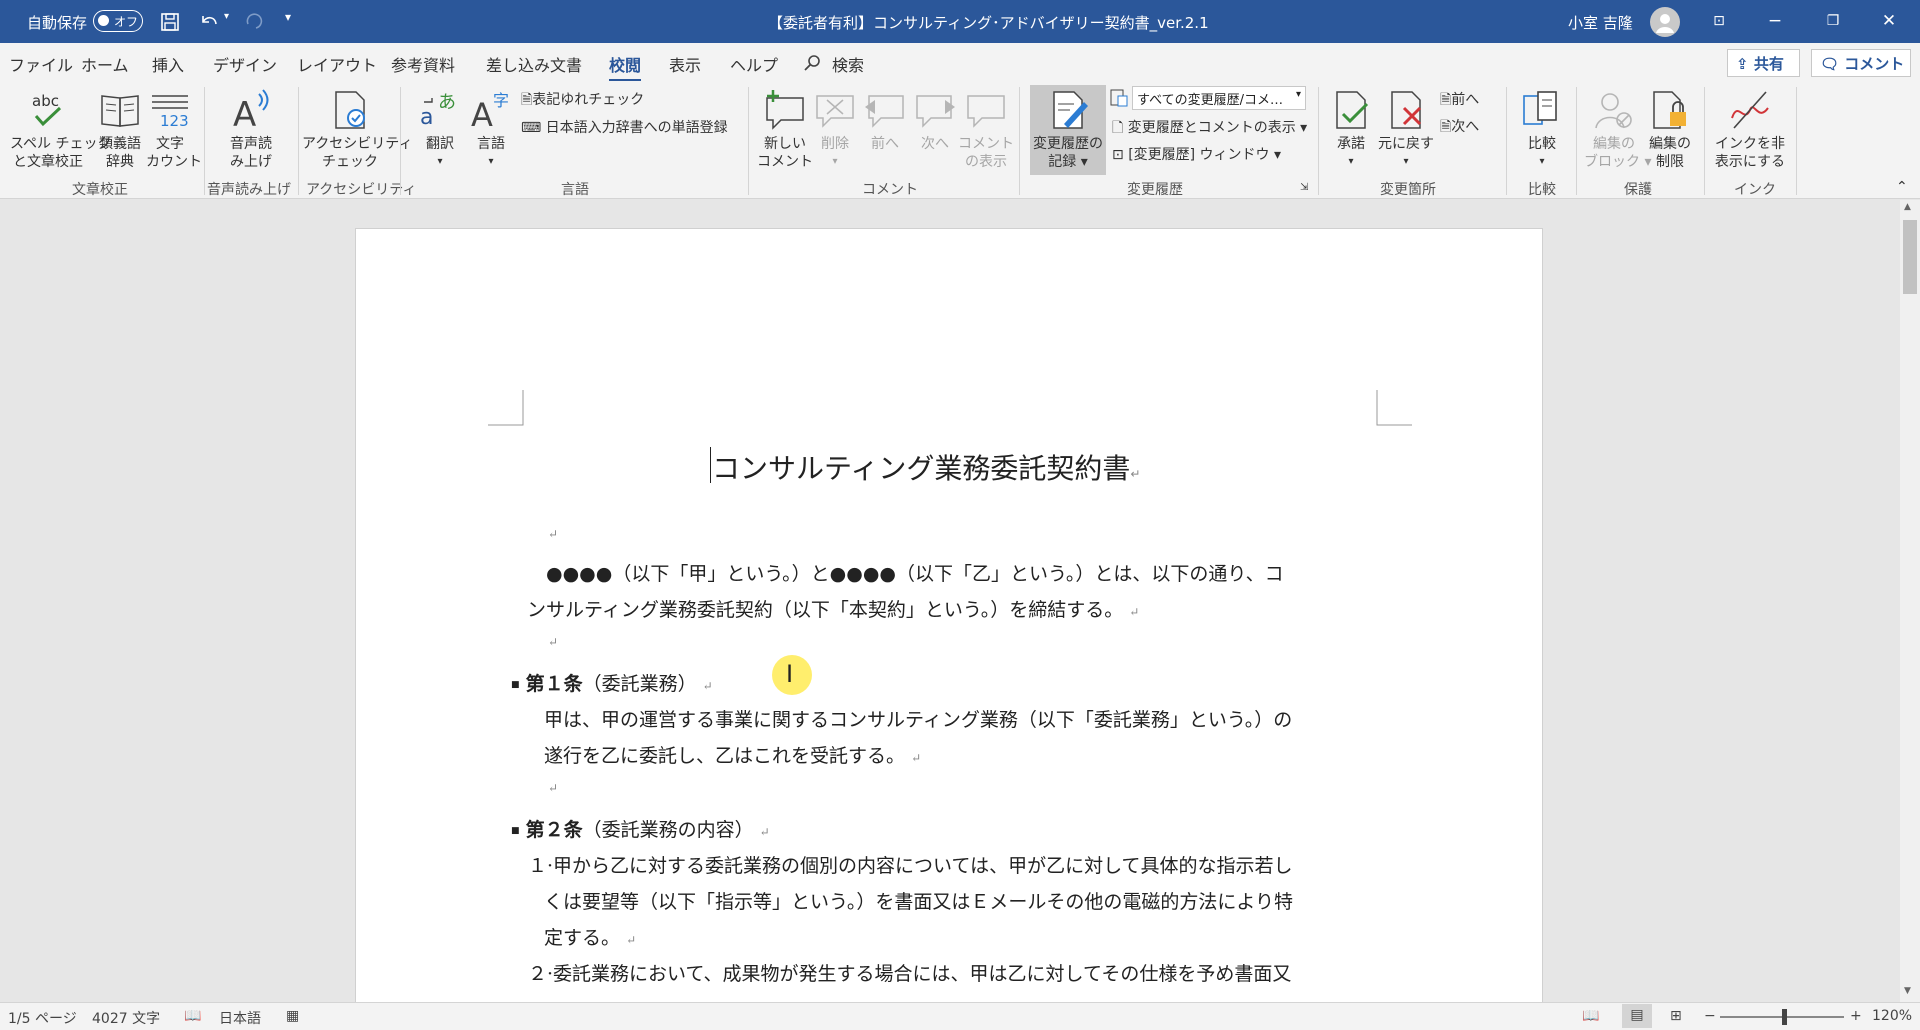  Describe the element at coordinates (174, 121) in the screenshot. I see `svg-text: 123` at that location.